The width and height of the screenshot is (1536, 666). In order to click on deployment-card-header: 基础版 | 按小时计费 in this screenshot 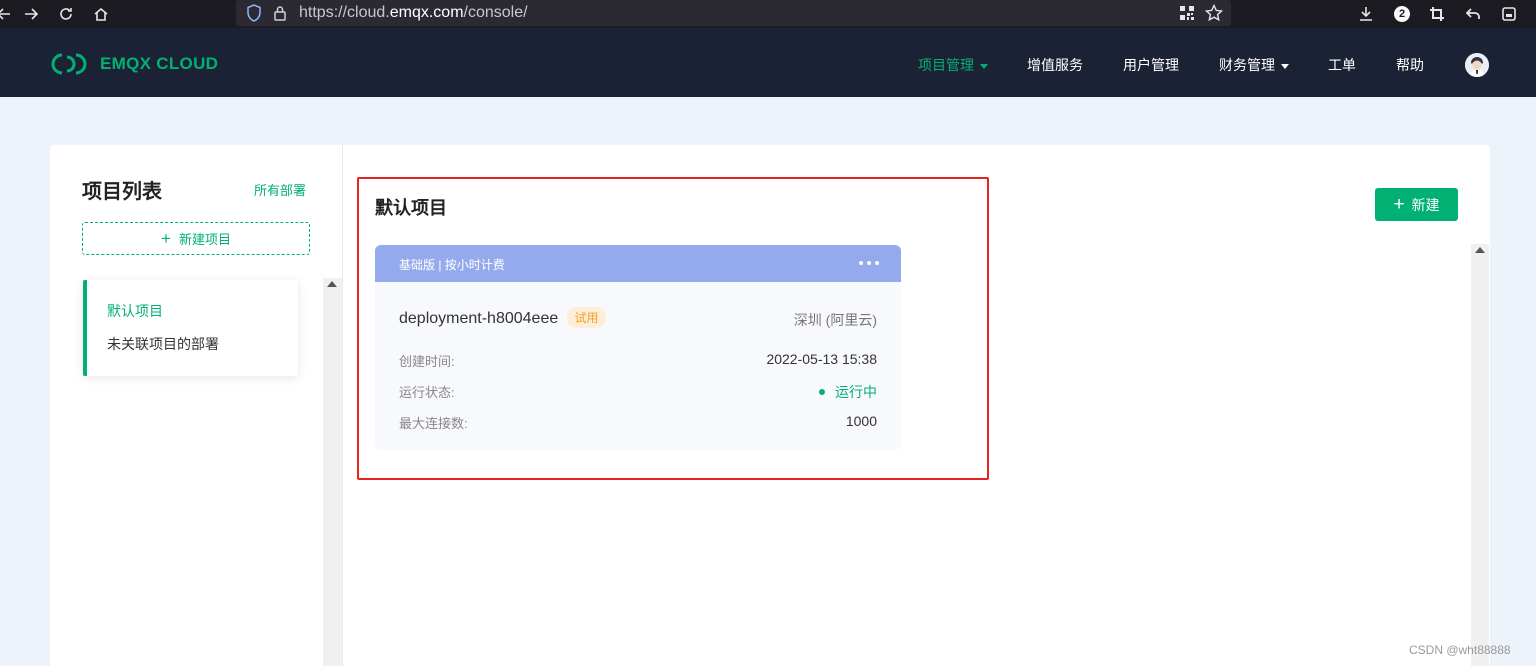, I will do `click(638, 263)`.